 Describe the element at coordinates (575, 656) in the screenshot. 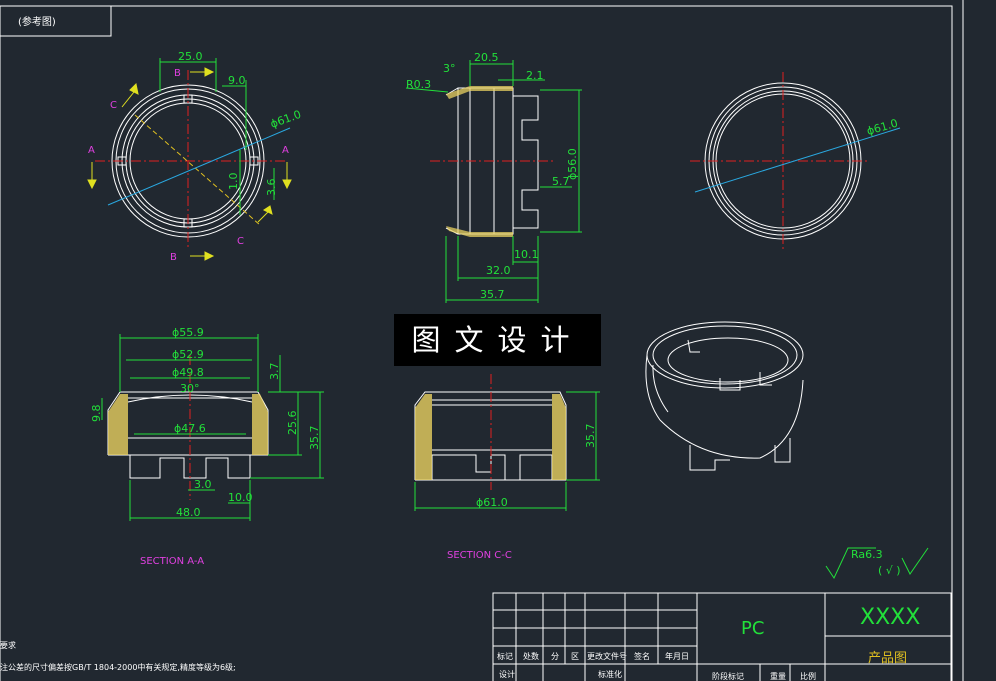

I see `tb-header-qu: 区` at that location.